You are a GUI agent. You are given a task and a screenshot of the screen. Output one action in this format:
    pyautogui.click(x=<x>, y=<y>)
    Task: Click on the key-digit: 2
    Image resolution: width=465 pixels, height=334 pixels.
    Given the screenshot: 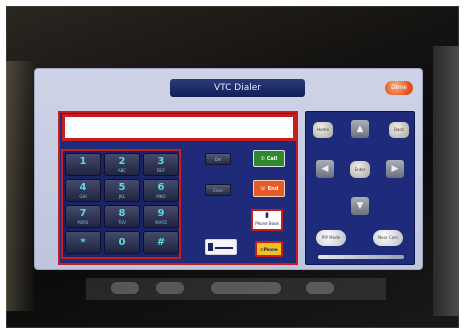 What is the action you would take?
    pyautogui.click(x=122, y=161)
    